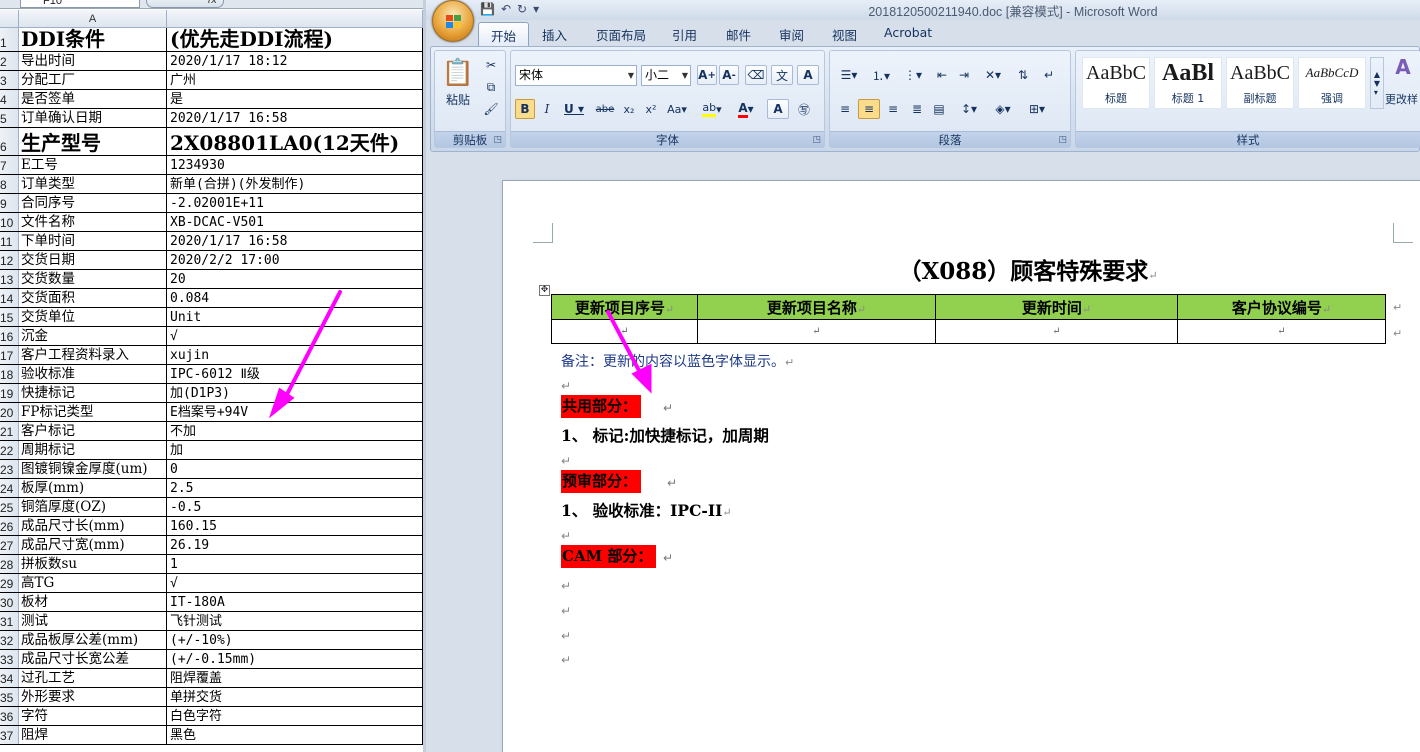 The image size is (1420, 752). I want to click on row-number: 16, so click(9, 336).